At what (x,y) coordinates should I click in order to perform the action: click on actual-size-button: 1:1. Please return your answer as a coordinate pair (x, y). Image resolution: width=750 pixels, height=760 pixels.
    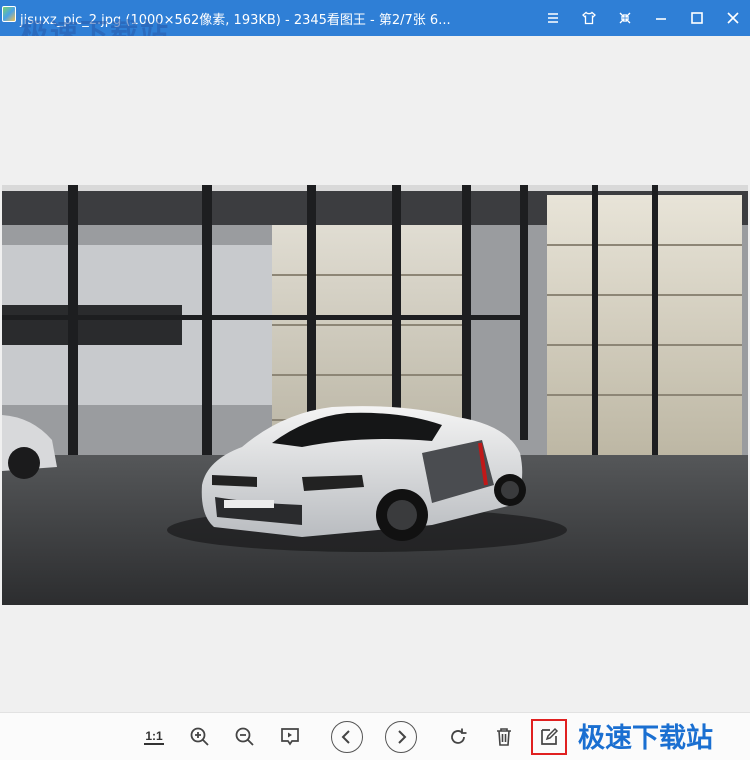
    Looking at the image, I should click on (154, 737).